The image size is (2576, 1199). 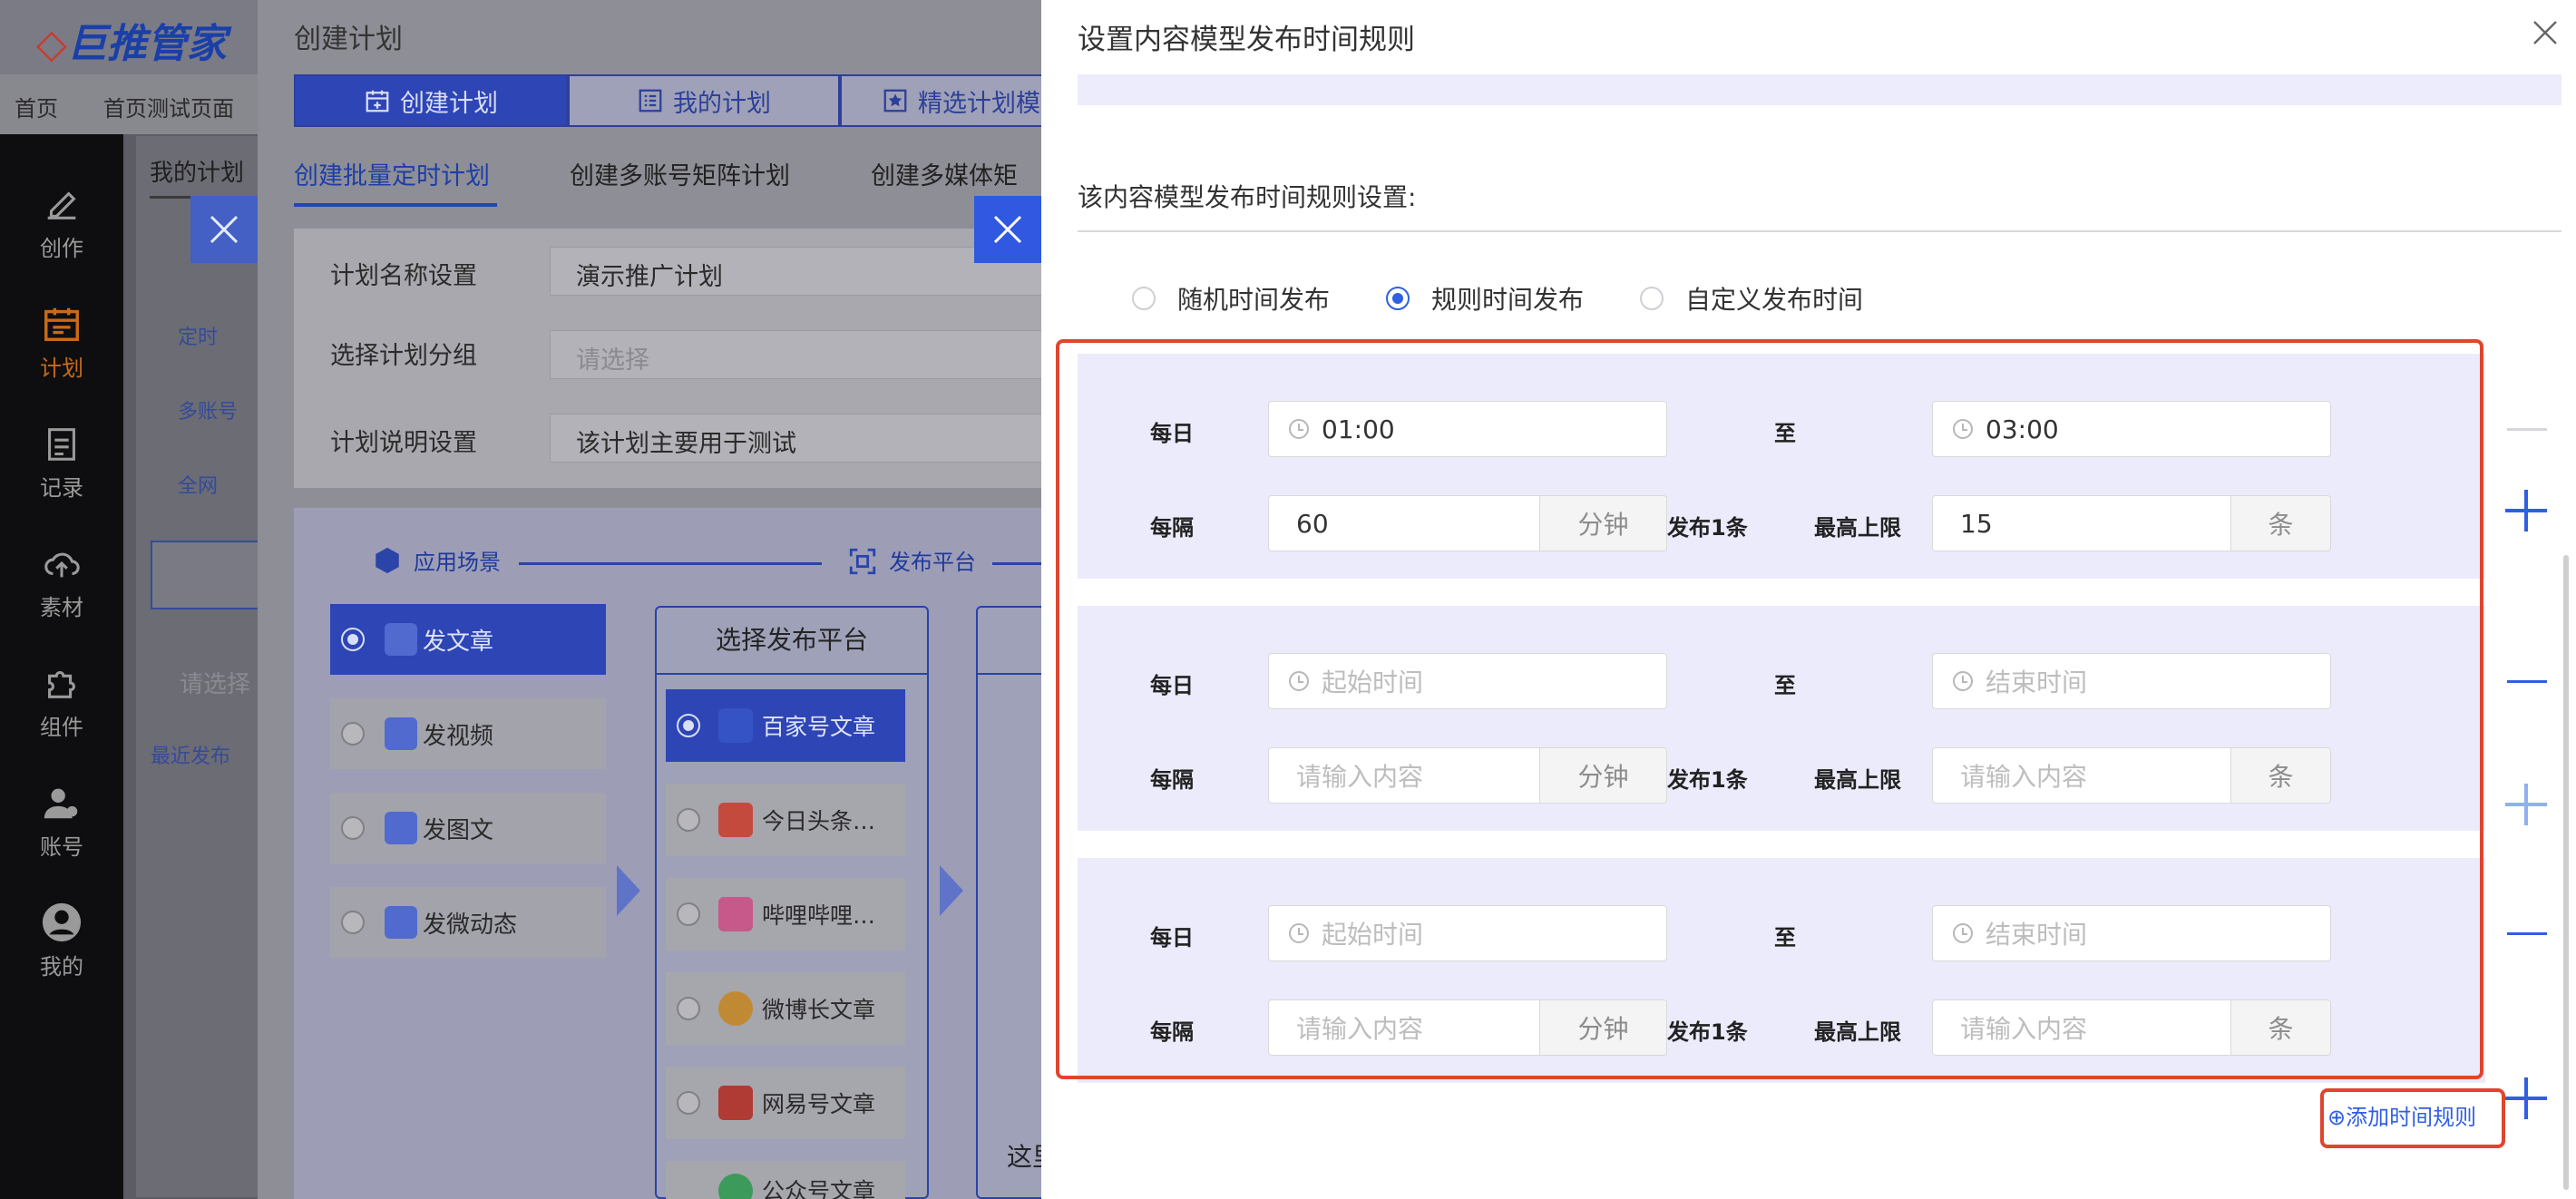 I want to click on scene-article: 发文章, so click(x=468, y=639).